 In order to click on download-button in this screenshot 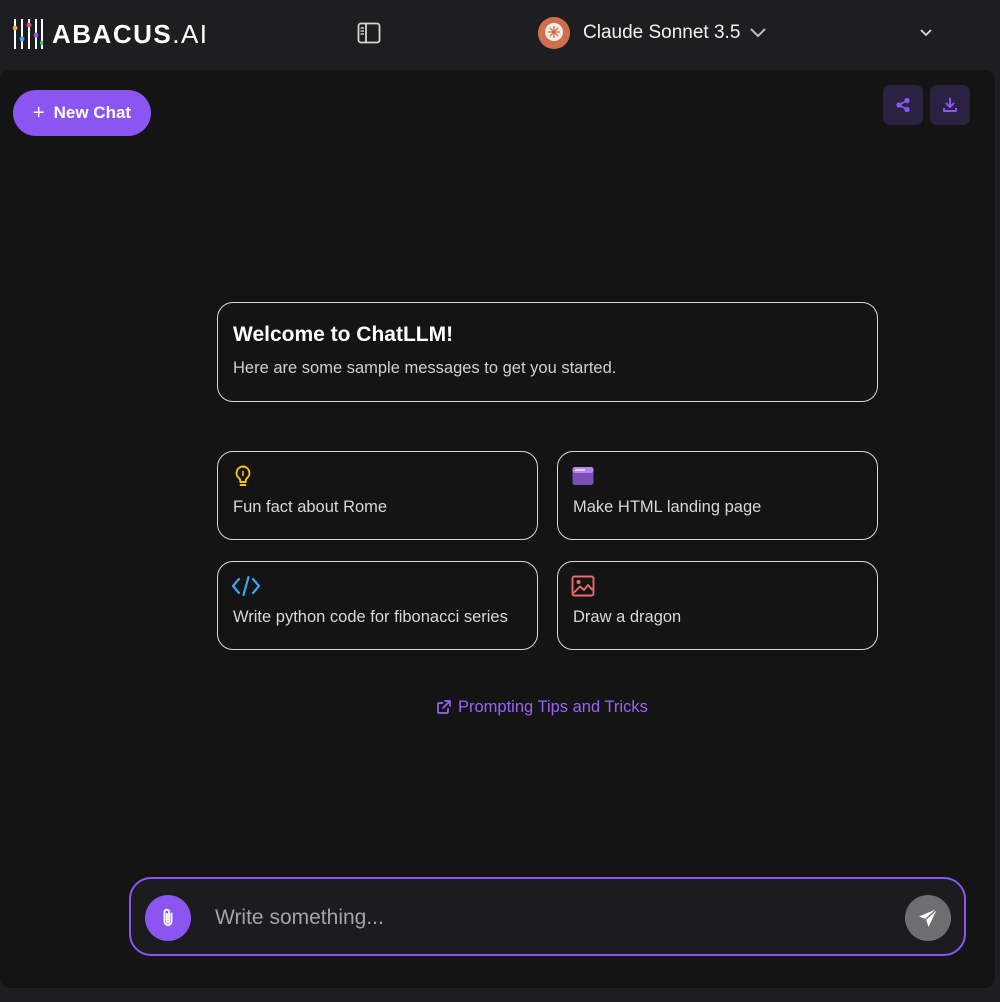, I will do `click(950, 105)`.